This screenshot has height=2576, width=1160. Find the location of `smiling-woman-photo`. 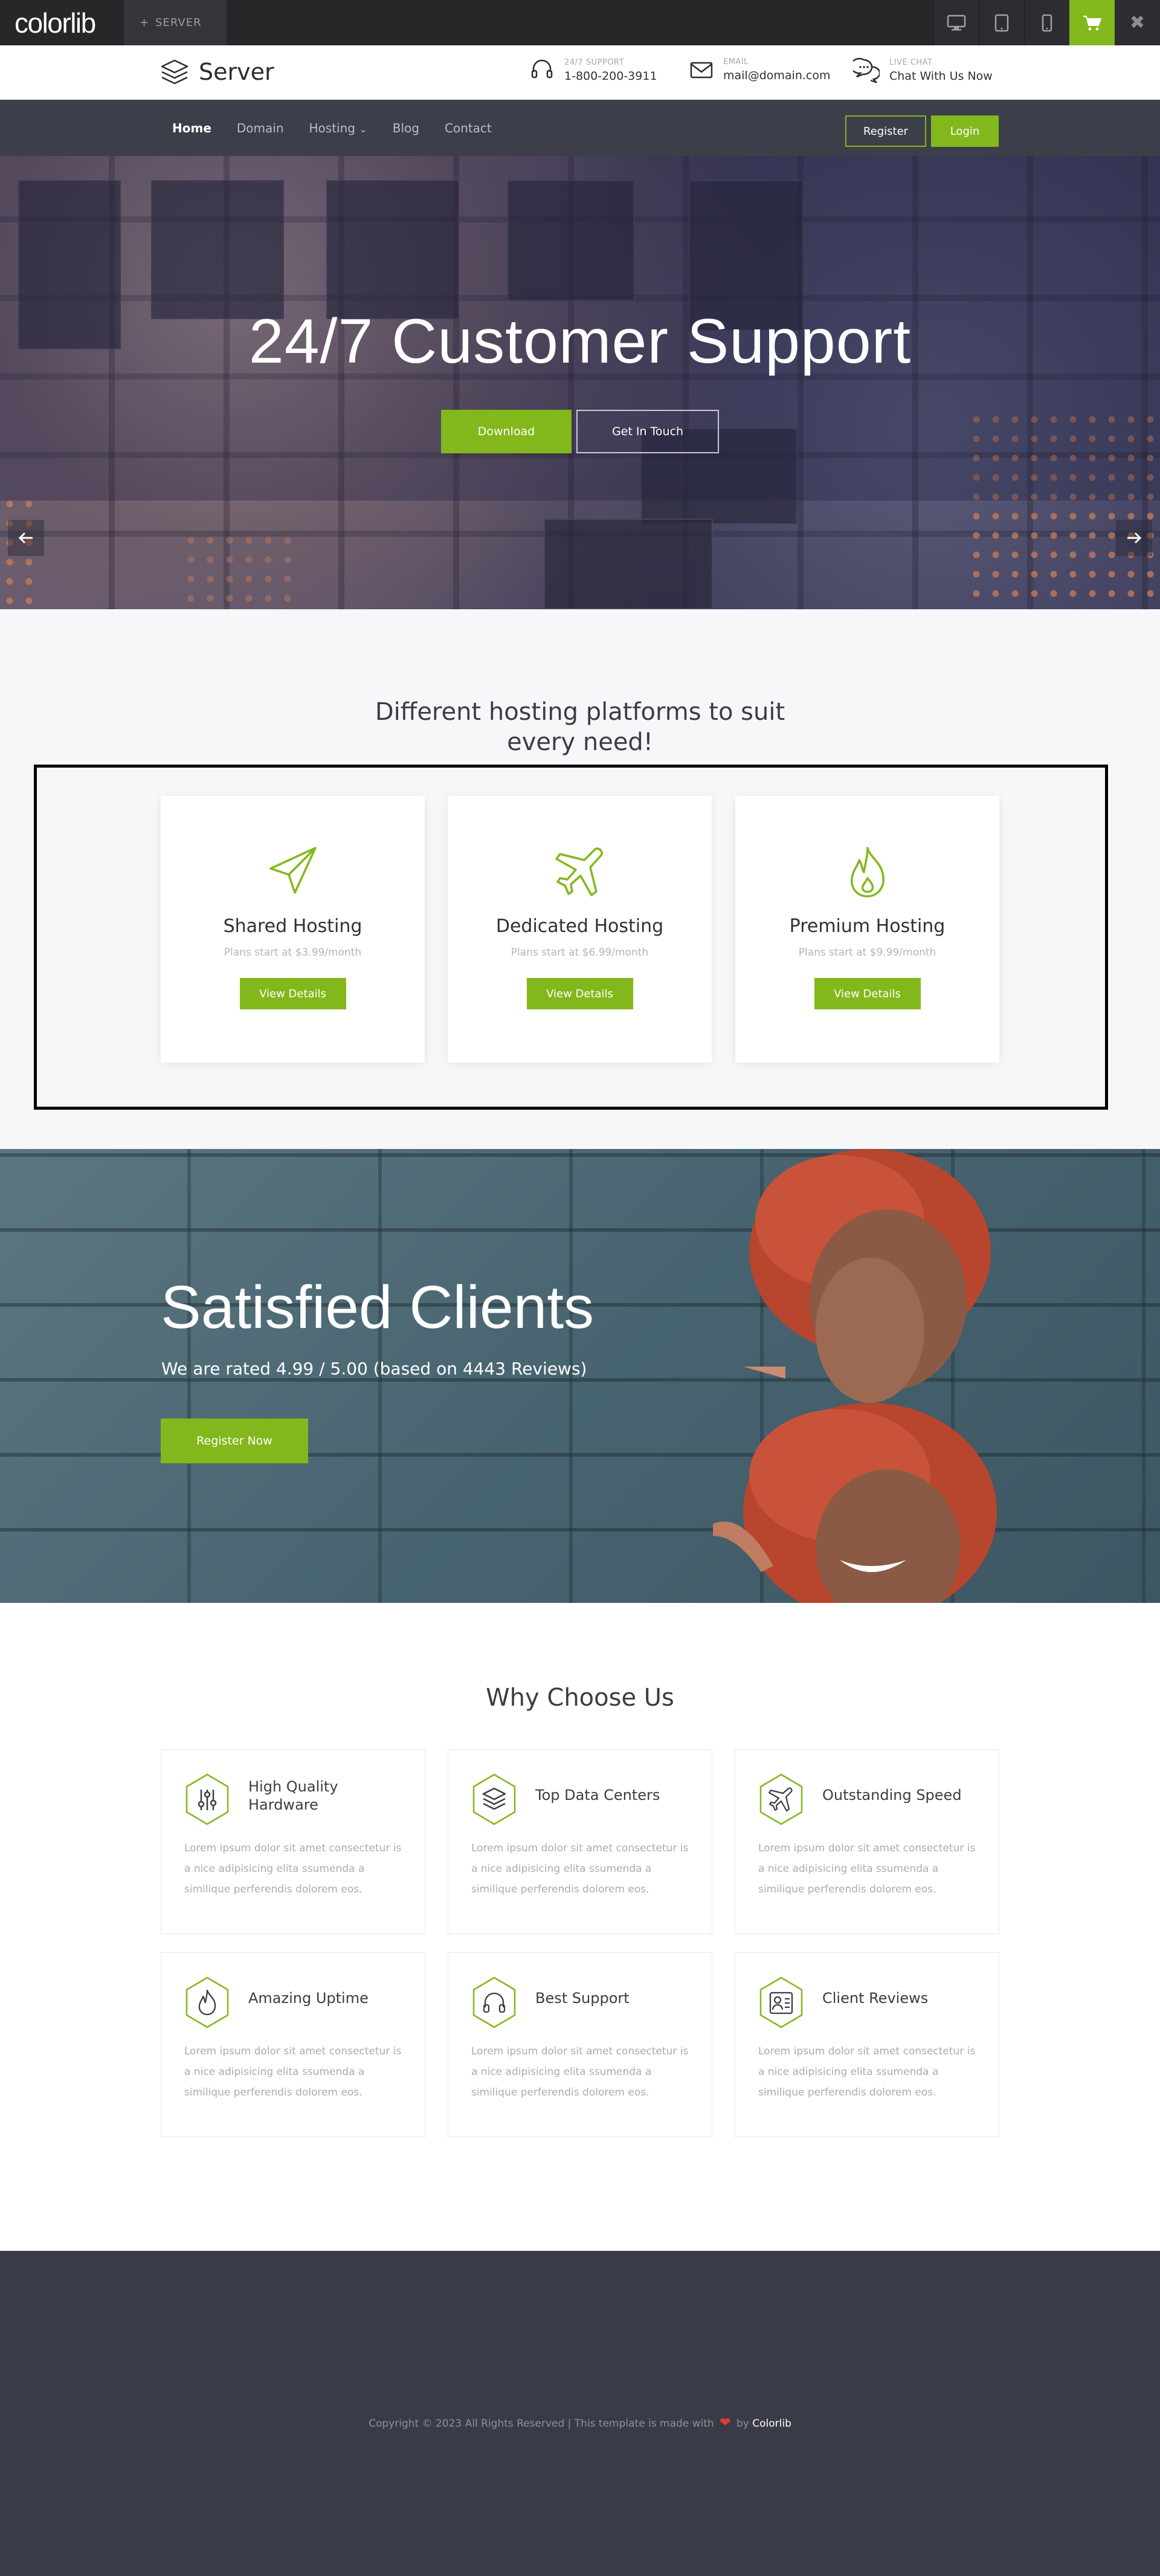

smiling-woman-photo is located at coordinates (855, 1376).